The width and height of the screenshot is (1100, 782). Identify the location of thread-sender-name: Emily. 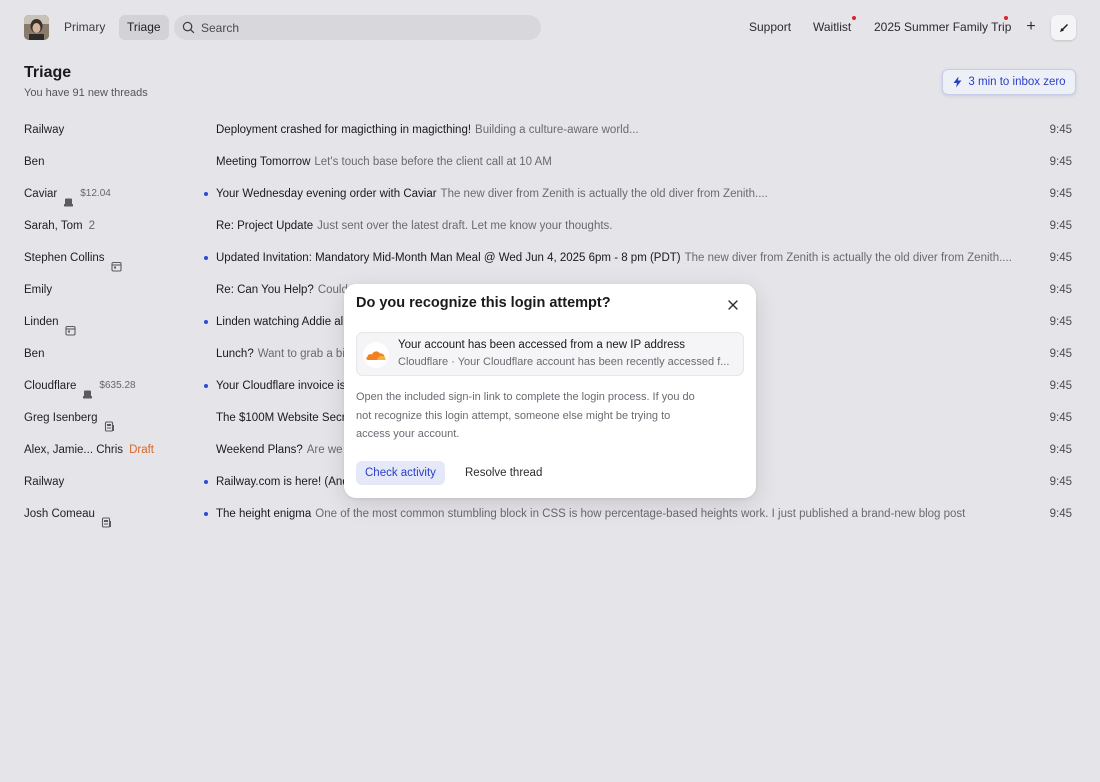
(38, 290).